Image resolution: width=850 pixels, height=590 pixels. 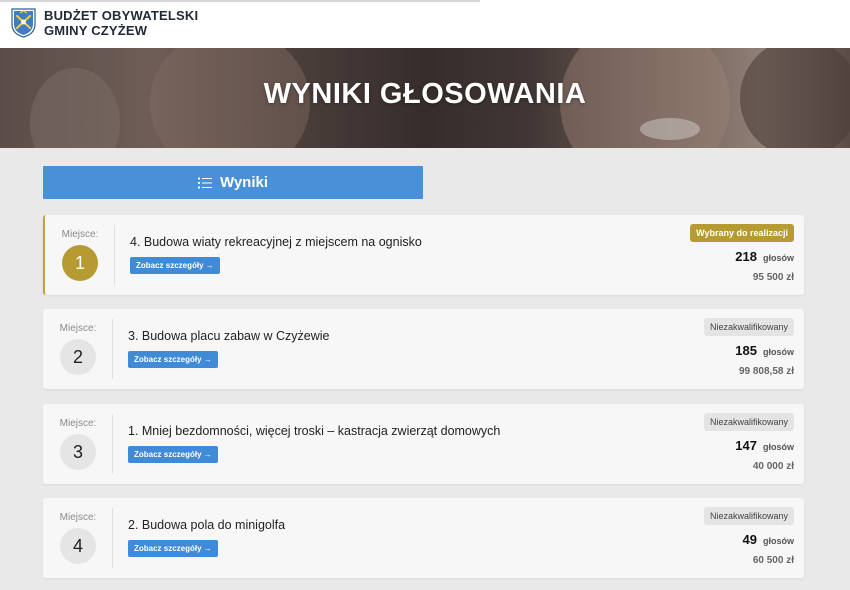 What do you see at coordinates (78, 452) in the screenshot?
I see `place-number: 3` at bounding box center [78, 452].